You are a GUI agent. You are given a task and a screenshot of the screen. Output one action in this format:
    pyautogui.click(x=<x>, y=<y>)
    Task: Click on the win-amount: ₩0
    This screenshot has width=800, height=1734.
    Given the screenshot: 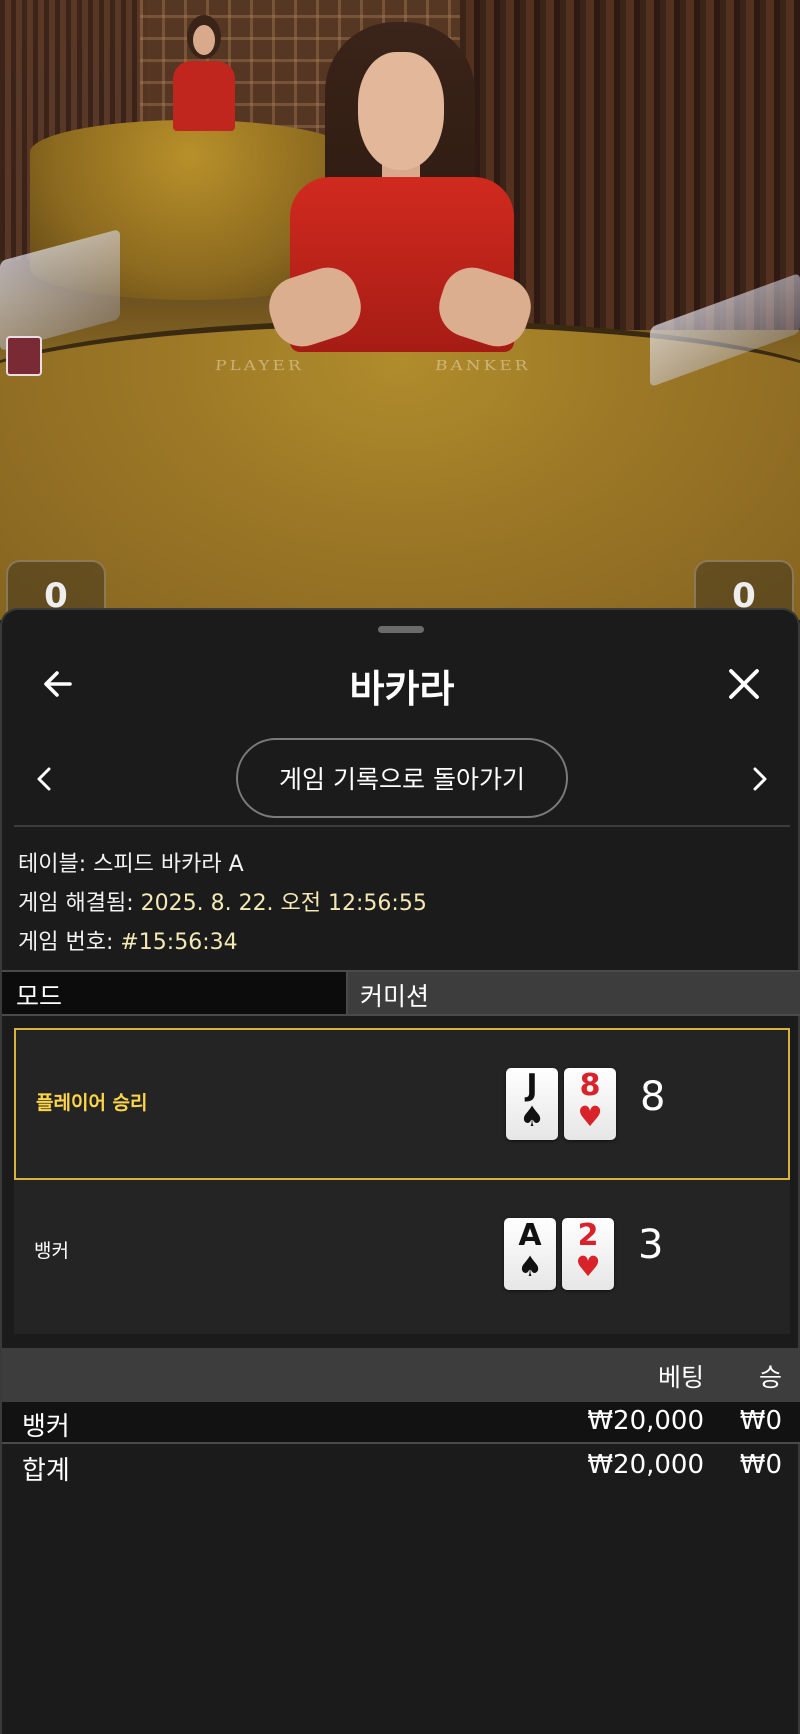 What is the action you would take?
    pyautogui.click(x=760, y=1421)
    